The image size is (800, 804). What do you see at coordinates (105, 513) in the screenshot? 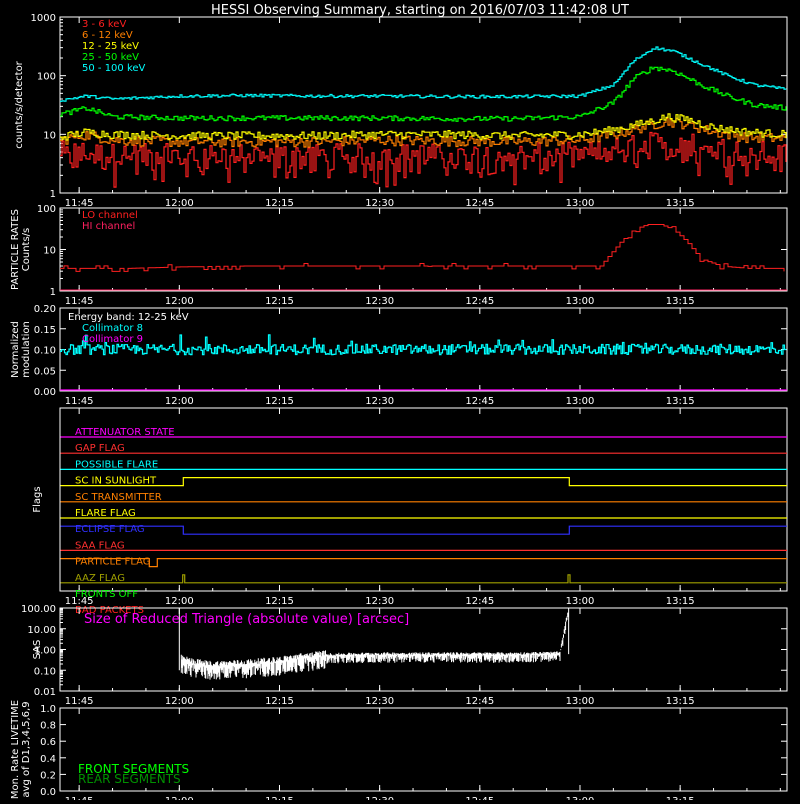
I see `flag-label: FLARE FLAG` at bounding box center [105, 513].